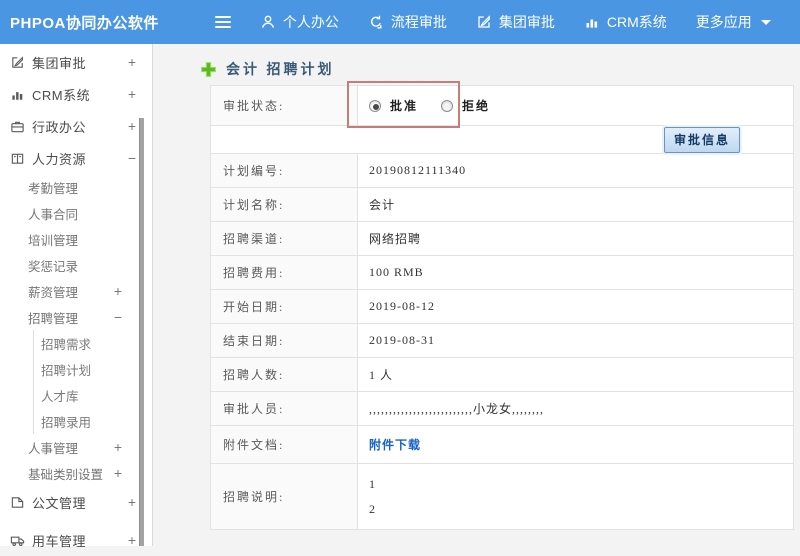  Describe the element at coordinates (61, 94) in the screenshot. I see `sidebar-item-label: CRM系统` at that location.